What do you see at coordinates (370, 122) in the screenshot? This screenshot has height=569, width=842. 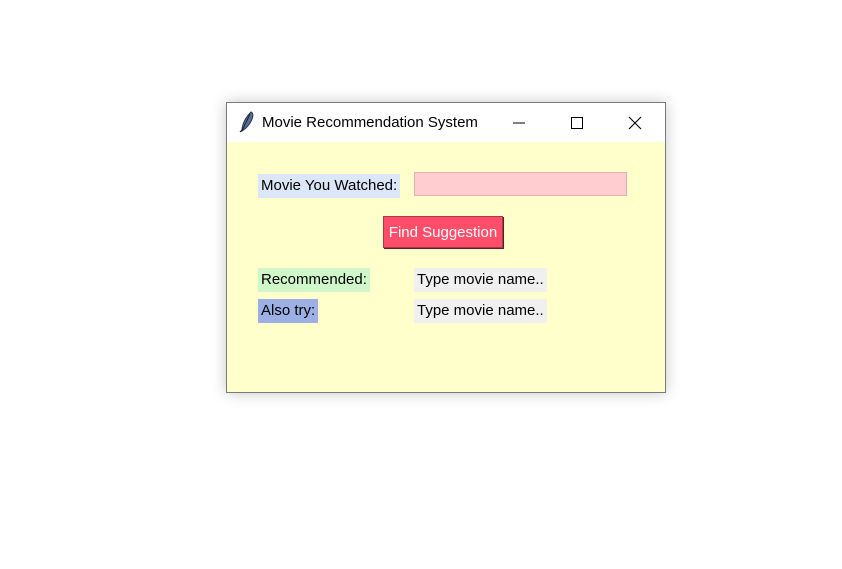 I see `window-title: Movie Recommendation System` at bounding box center [370, 122].